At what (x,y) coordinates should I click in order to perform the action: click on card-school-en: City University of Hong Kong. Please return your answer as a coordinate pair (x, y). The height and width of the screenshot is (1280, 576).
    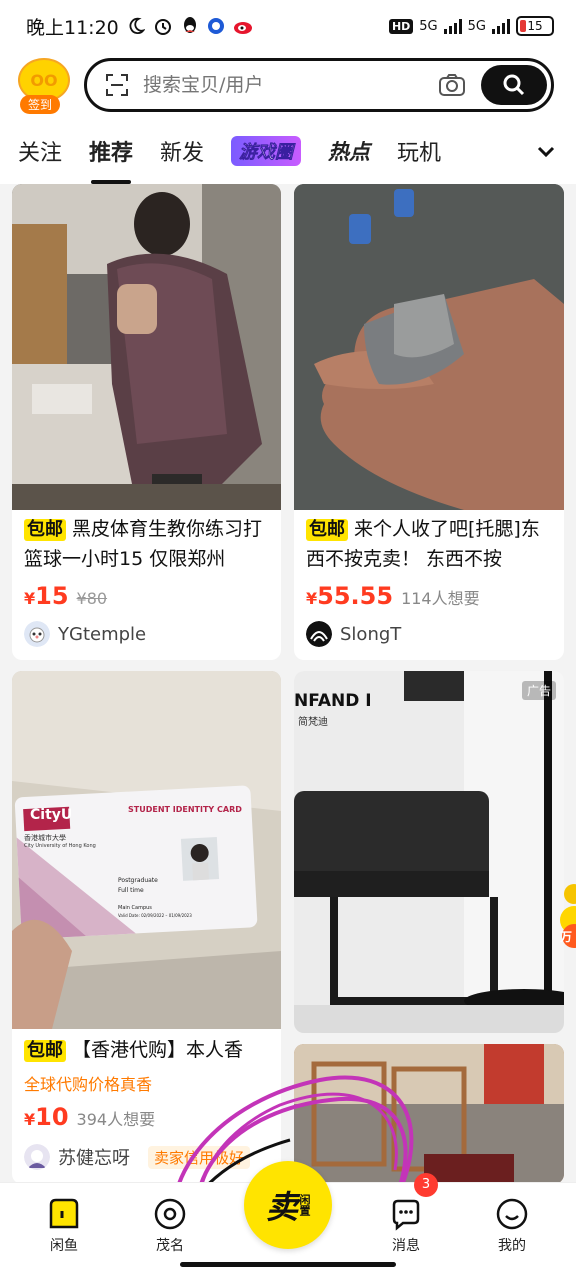
    Looking at the image, I should click on (60, 846).